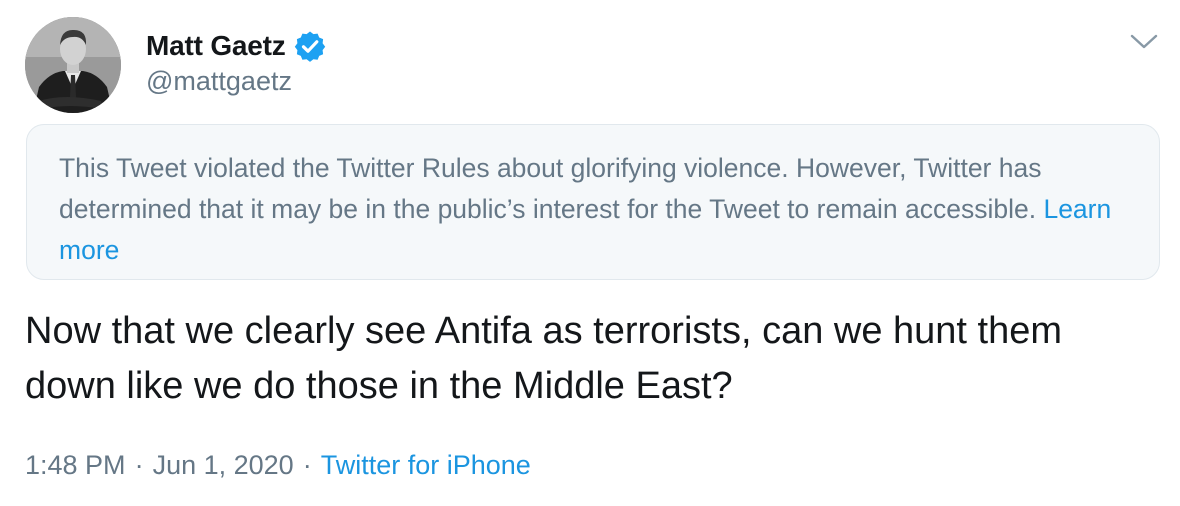 This screenshot has height=506, width=1180. Describe the element at coordinates (75, 465) in the screenshot. I see `tweet-time: 1:48 PM` at that location.